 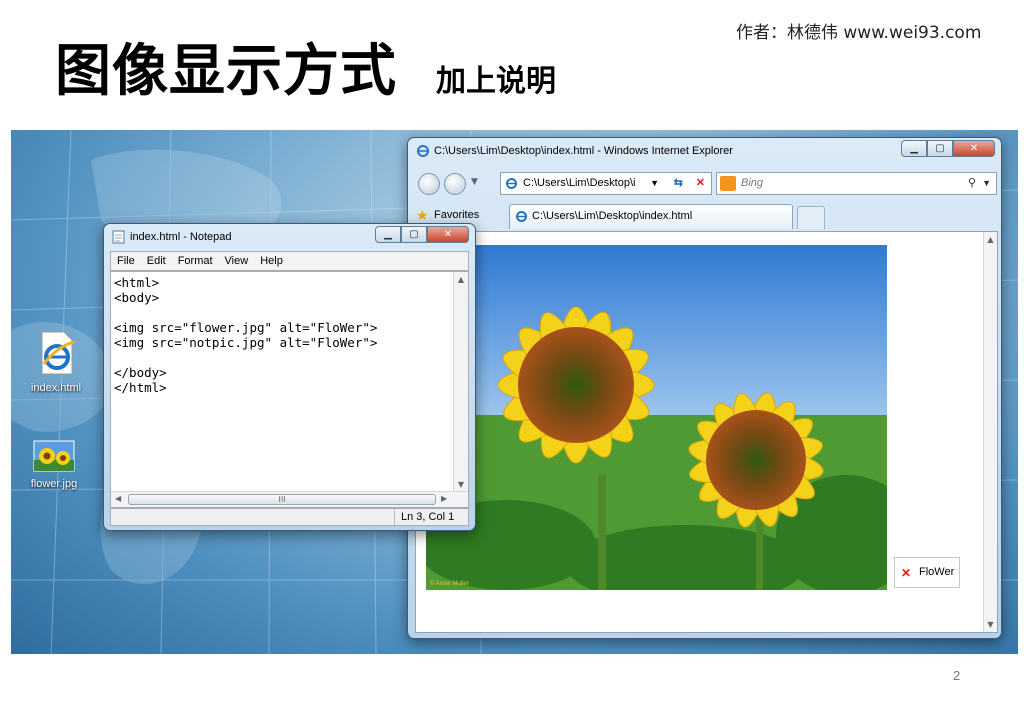 I want to click on ie-address-row: ▼ C:\Users\Lim\Desktop\i ▼ ⇆ ✕ Bing ⚲ ▼, so click(x=706, y=184).